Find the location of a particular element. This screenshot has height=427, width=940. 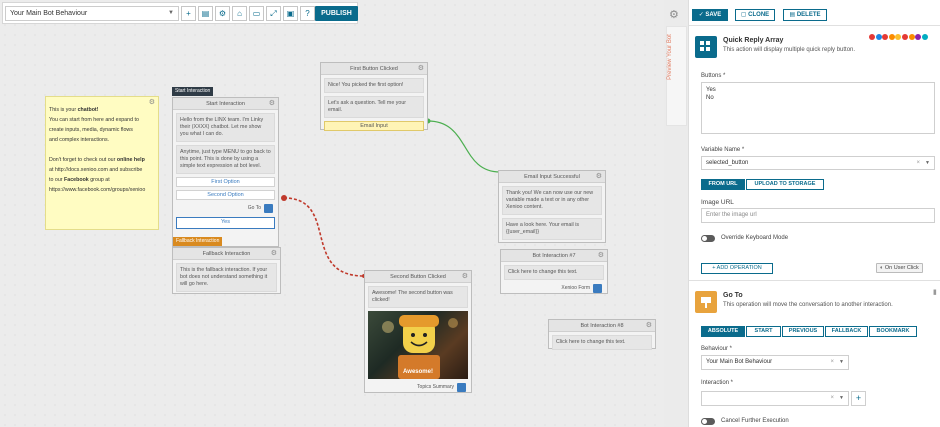

channel-icons is located at coordinates (904, 38).